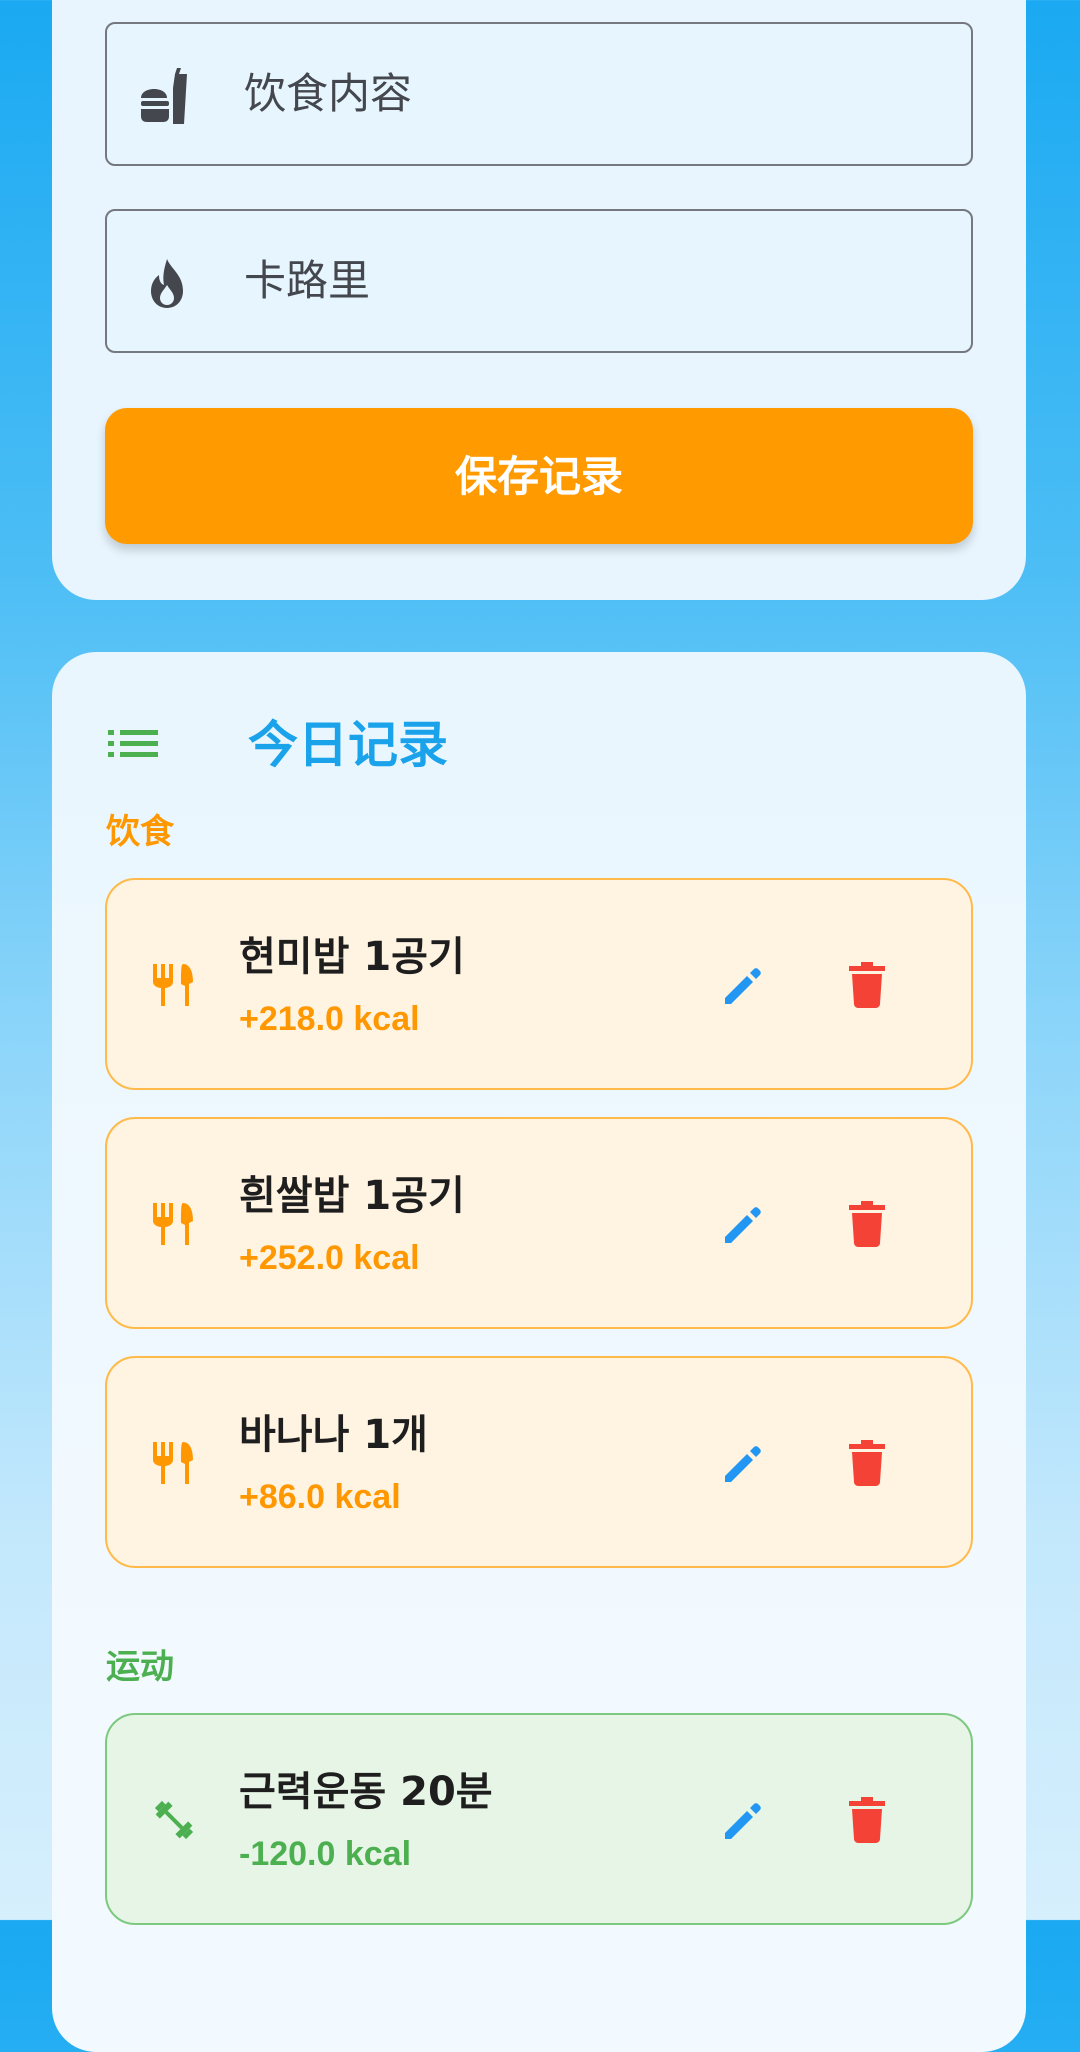 The image size is (1080, 2052). Describe the element at coordinates (140, 832) in the screenshot. I see `food-section-label: 饮食` at that location.